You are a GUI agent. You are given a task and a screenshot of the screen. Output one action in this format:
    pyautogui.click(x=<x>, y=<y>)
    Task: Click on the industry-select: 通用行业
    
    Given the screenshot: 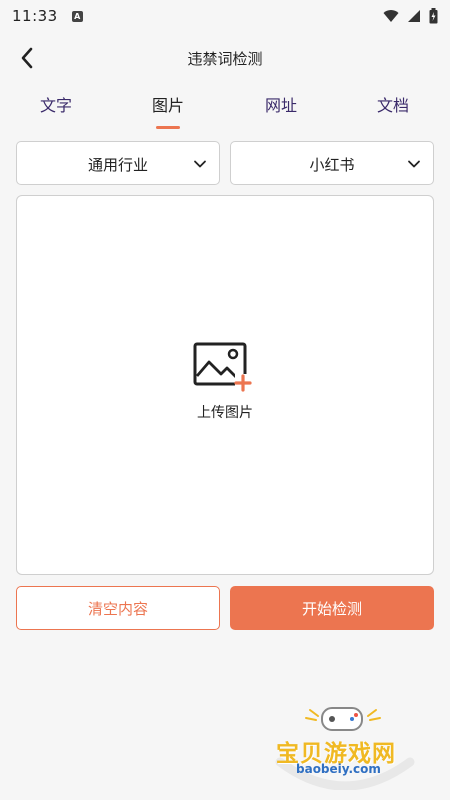 What is the action you would take?
    pyautogui.click(x=118, y=163)
    